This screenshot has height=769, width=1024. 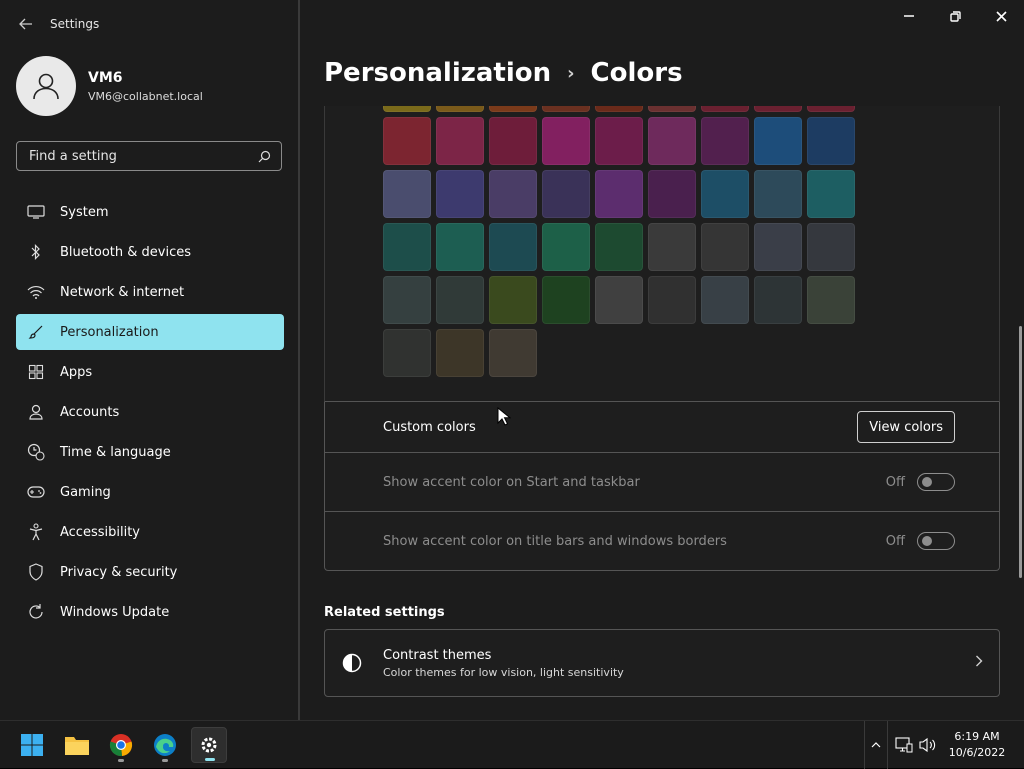 I want to click on breadcrumb-parent: Personalization, so click(x=437, y=73).